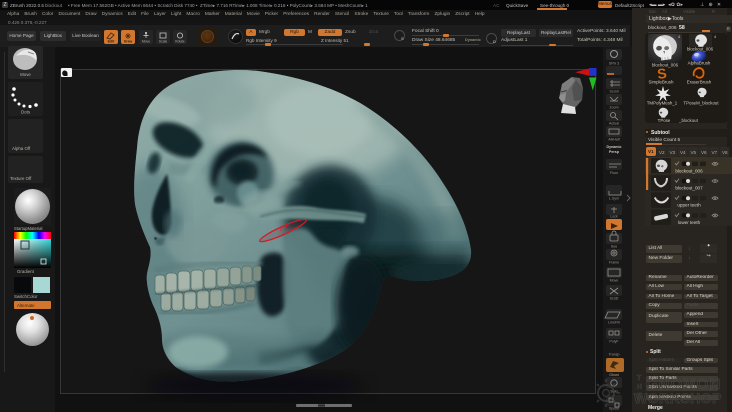  What do you see at coordinates (614, 375) in the screenshot?
I see `svg-text: Ghost` at bounding box center [614, 375].